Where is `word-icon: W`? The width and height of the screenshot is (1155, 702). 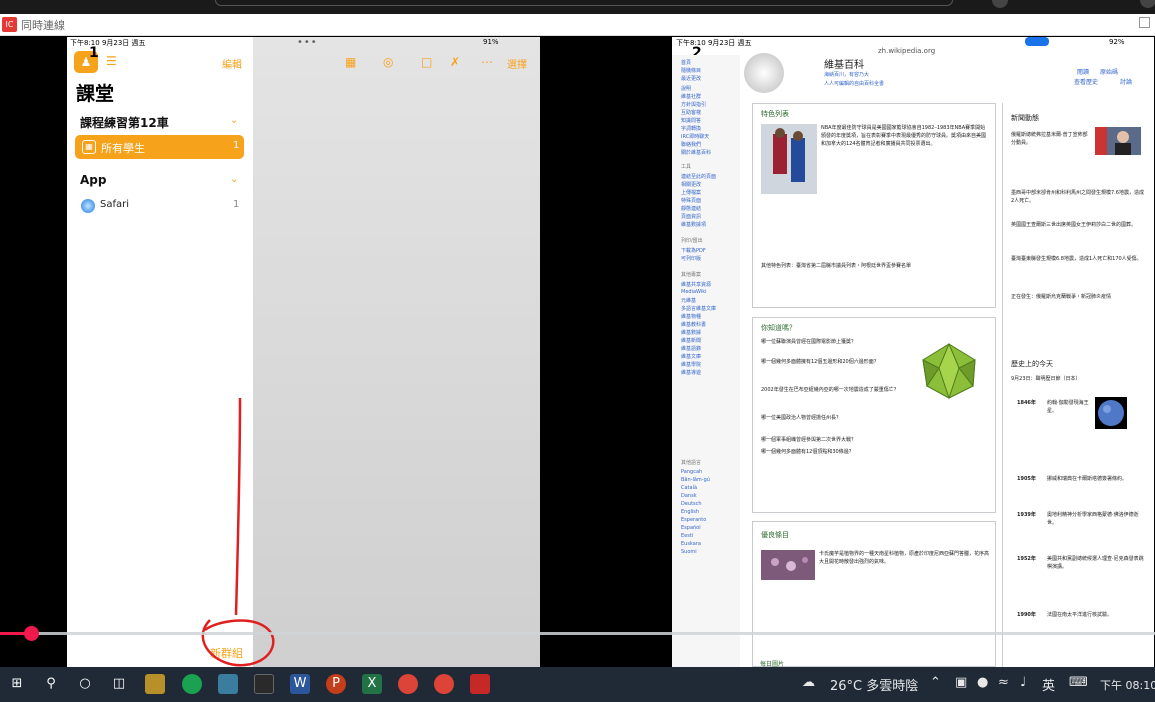 word-icon: W is located at coordinates (300, 684).